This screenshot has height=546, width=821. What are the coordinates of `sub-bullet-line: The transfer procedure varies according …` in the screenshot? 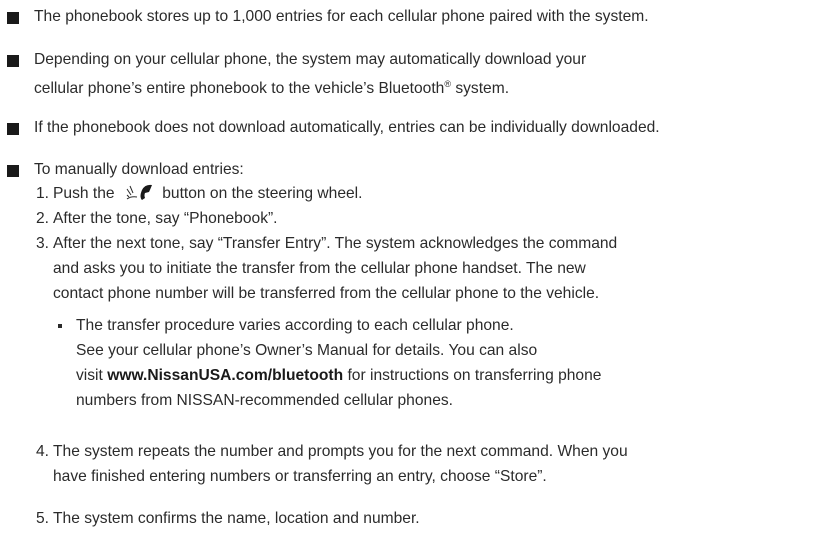 It's located at (437, 325).